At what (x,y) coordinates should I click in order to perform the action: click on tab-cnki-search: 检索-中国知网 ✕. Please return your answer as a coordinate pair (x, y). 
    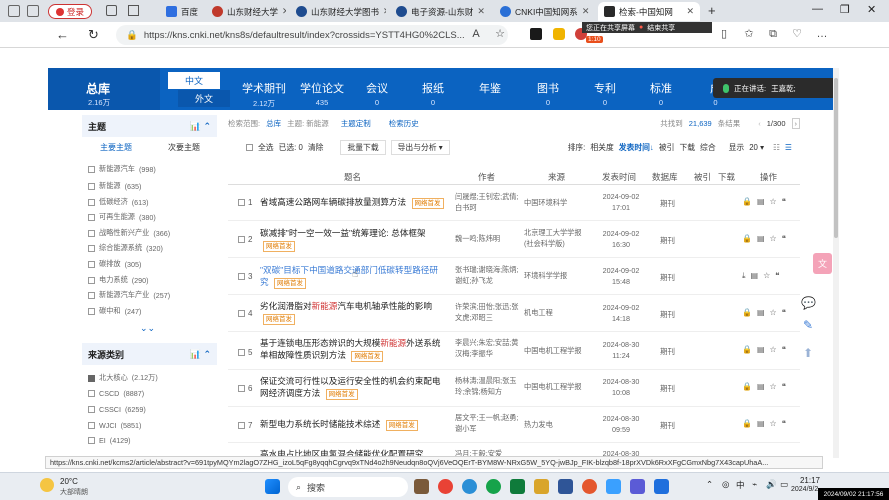
    Looking at the image, I should click on (649, 11).